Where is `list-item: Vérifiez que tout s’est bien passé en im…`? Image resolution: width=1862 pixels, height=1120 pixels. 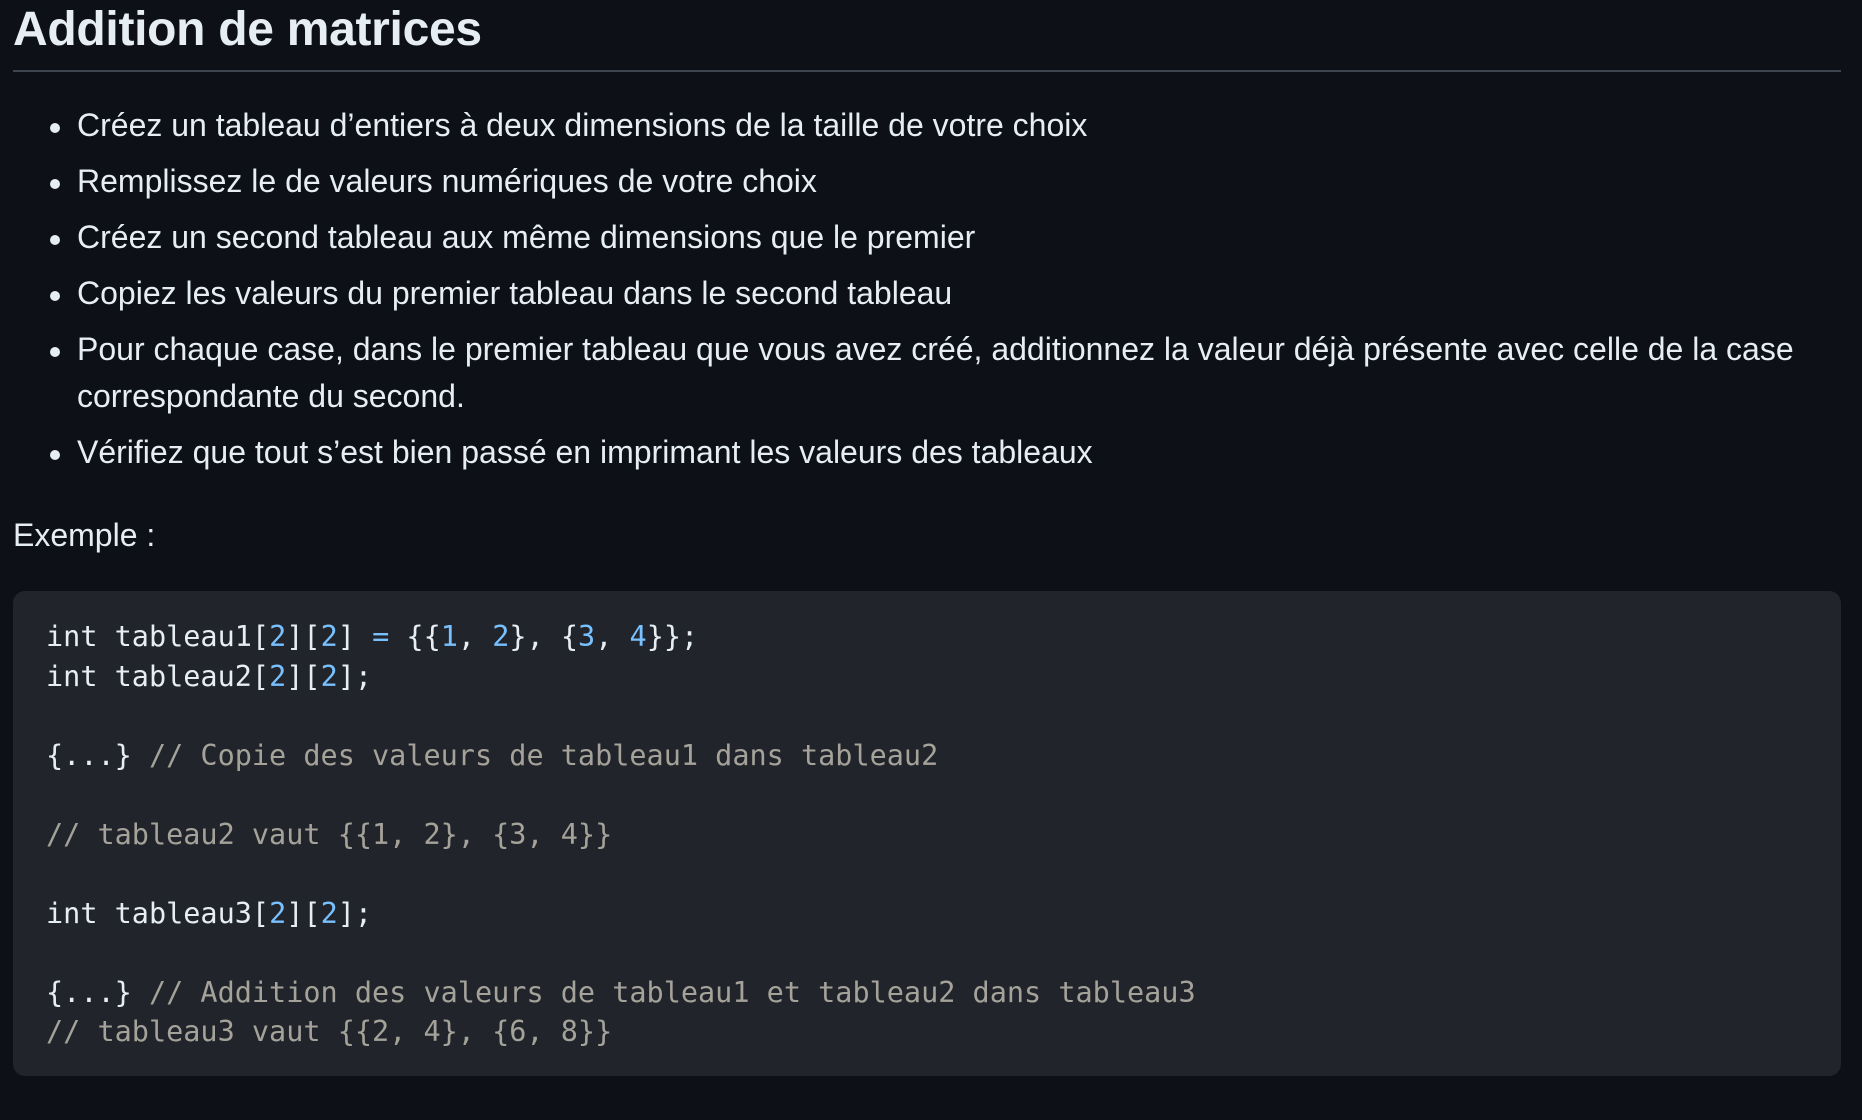 list-item: Vérifiez que tout s’est bien passé en im… is located at coordinates (927, 452).